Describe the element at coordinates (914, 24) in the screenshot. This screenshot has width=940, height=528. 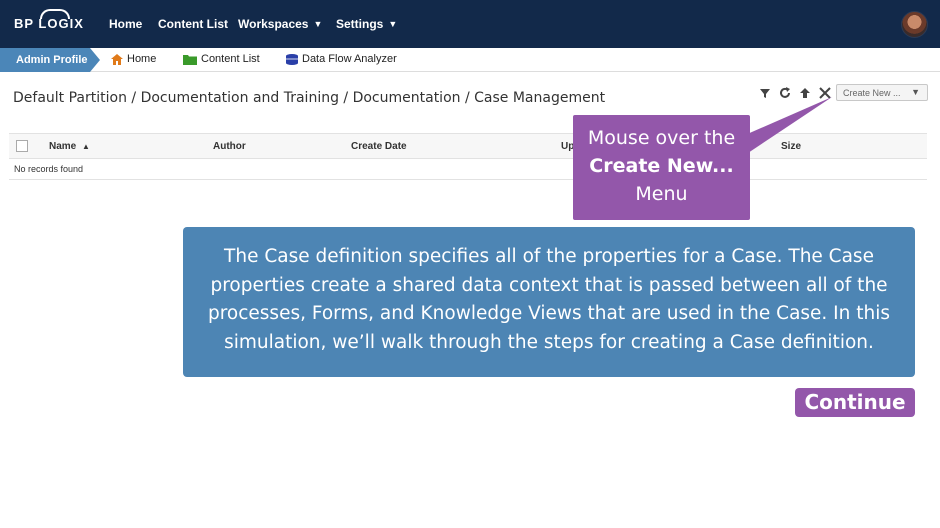
I see `user-avatar` at that location.